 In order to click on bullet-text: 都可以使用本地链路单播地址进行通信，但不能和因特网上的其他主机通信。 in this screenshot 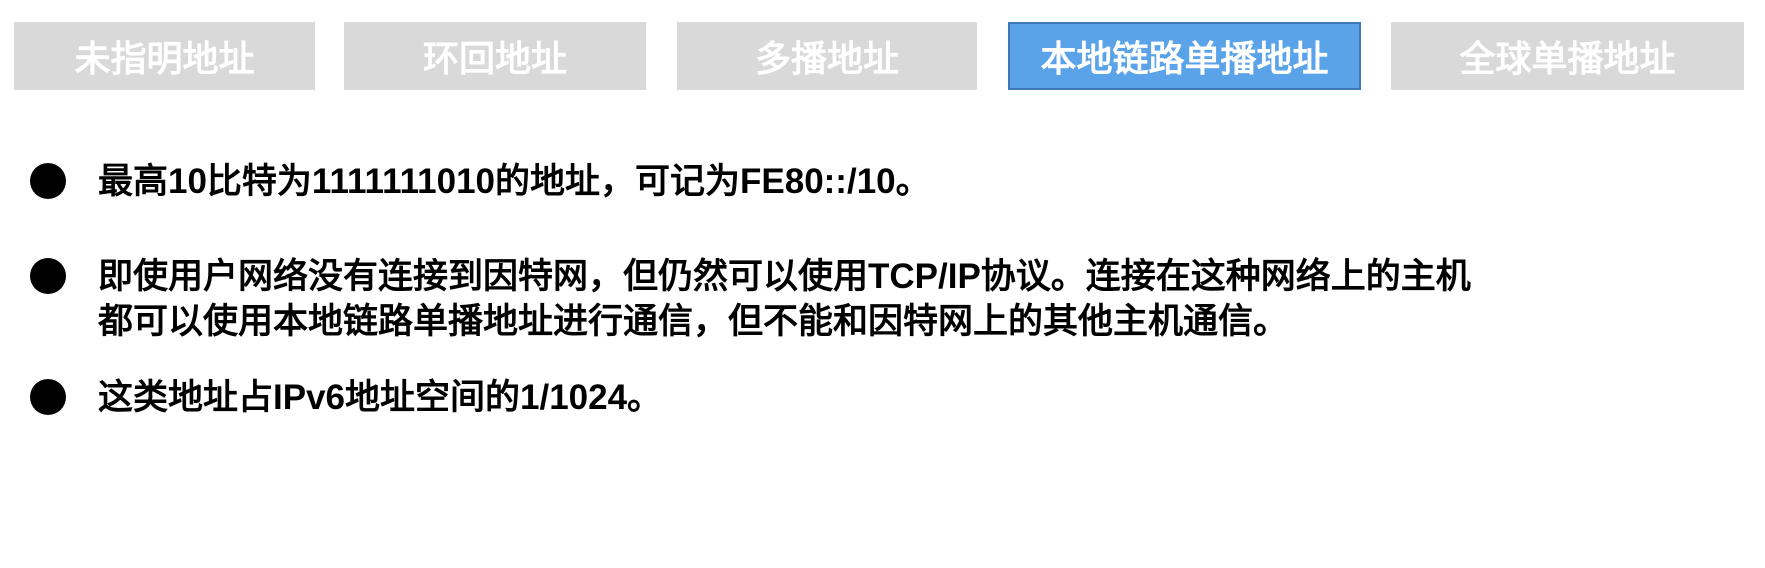, I will do `click(693, 321)`.